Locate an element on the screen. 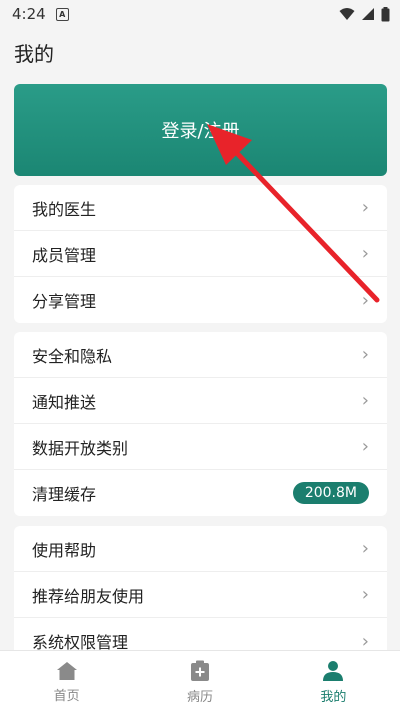 Image resolution: width=400 pixels, height=713 pixels. menu-item-security-privacy: 安全和隐私 › is located at coordinates (200, 355).